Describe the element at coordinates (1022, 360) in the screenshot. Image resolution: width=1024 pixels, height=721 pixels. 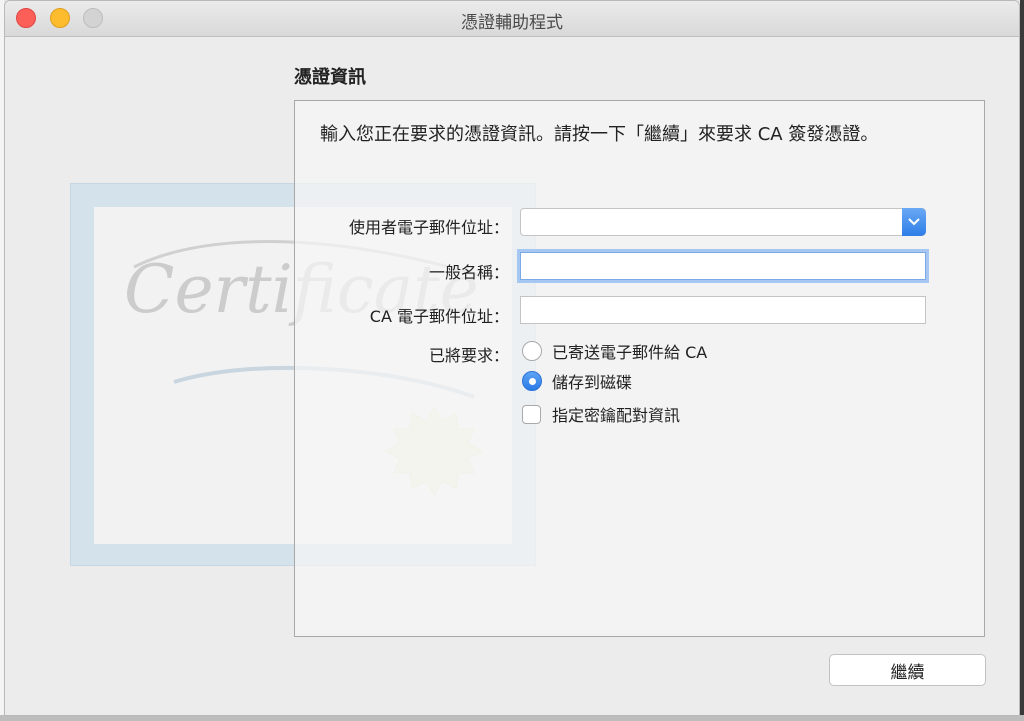
I see `background-app-edge-right` at that location.